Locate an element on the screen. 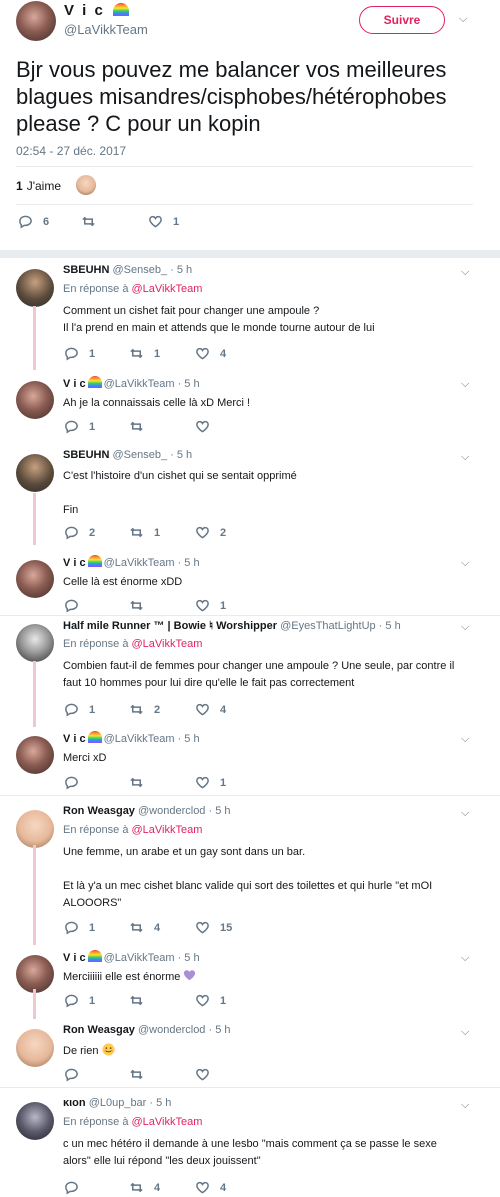 The image size is (500, 1197). author-name: V i c is located at coordinates (97, 10).